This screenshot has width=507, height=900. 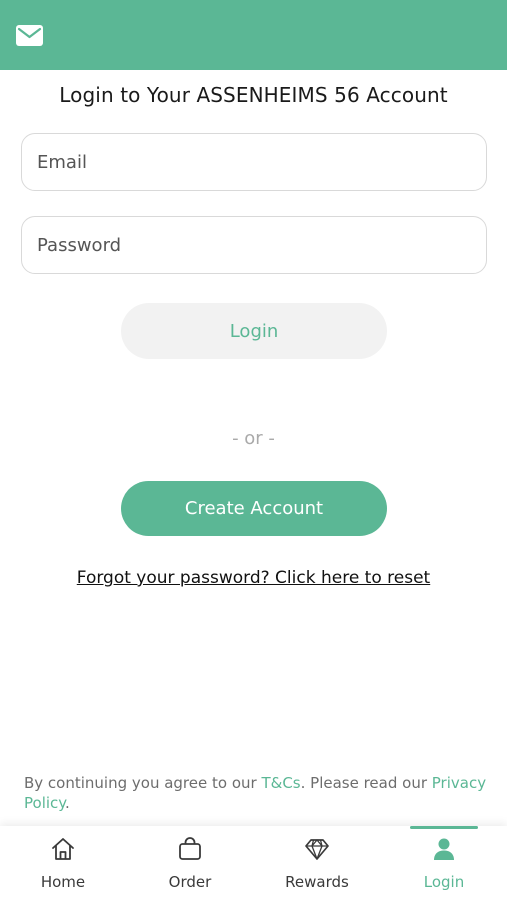 What do you see at coordinates (67, 803) in the screenshot?
I see `terms-suffix: .` at bounding box center [67, 803].